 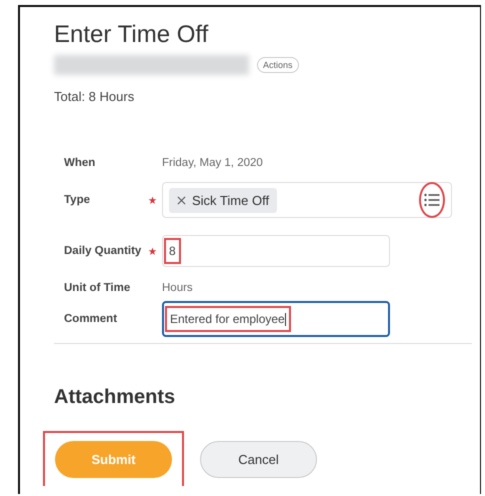 I want to click on field-value: Entered for employee, so click(x=228, y=319).